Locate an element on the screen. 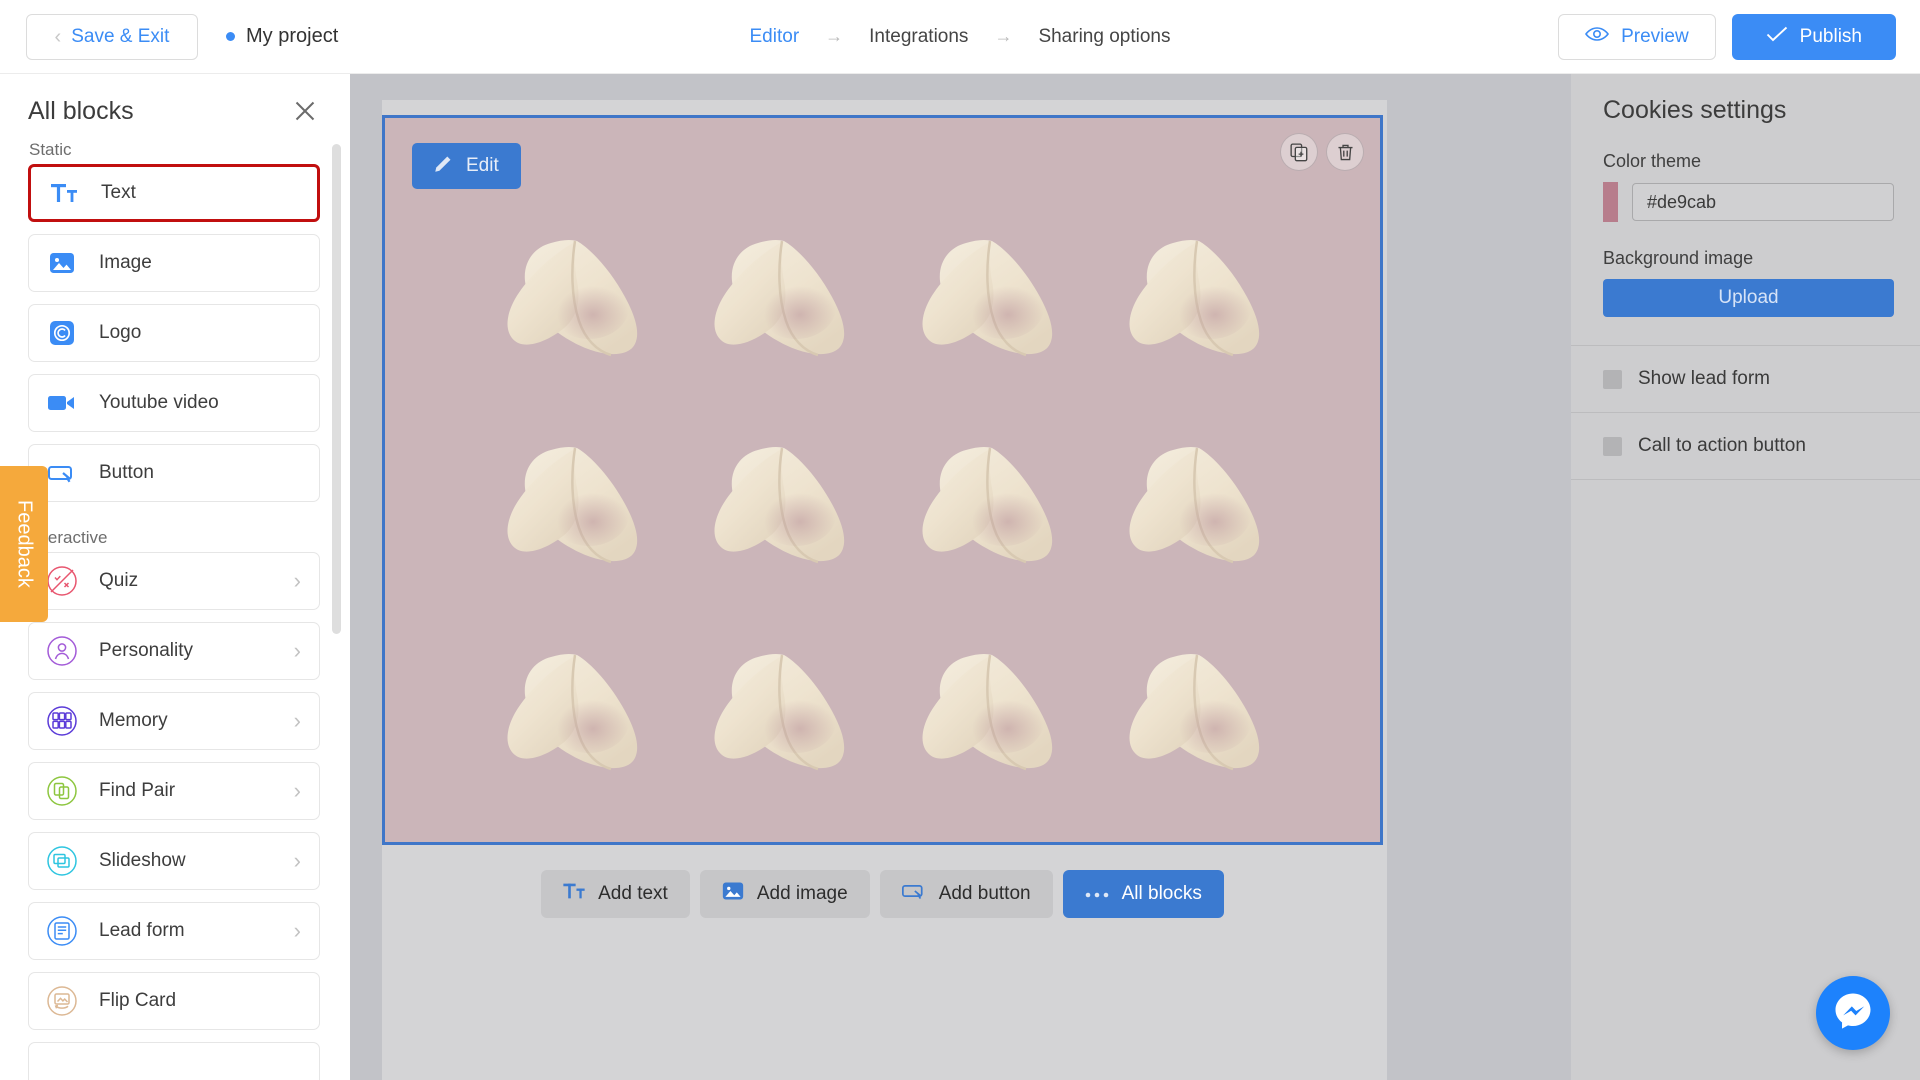 This screenshot has height=1080, width=1920. all-blocks-button: All blocks is located at coordinates (1143, 894).